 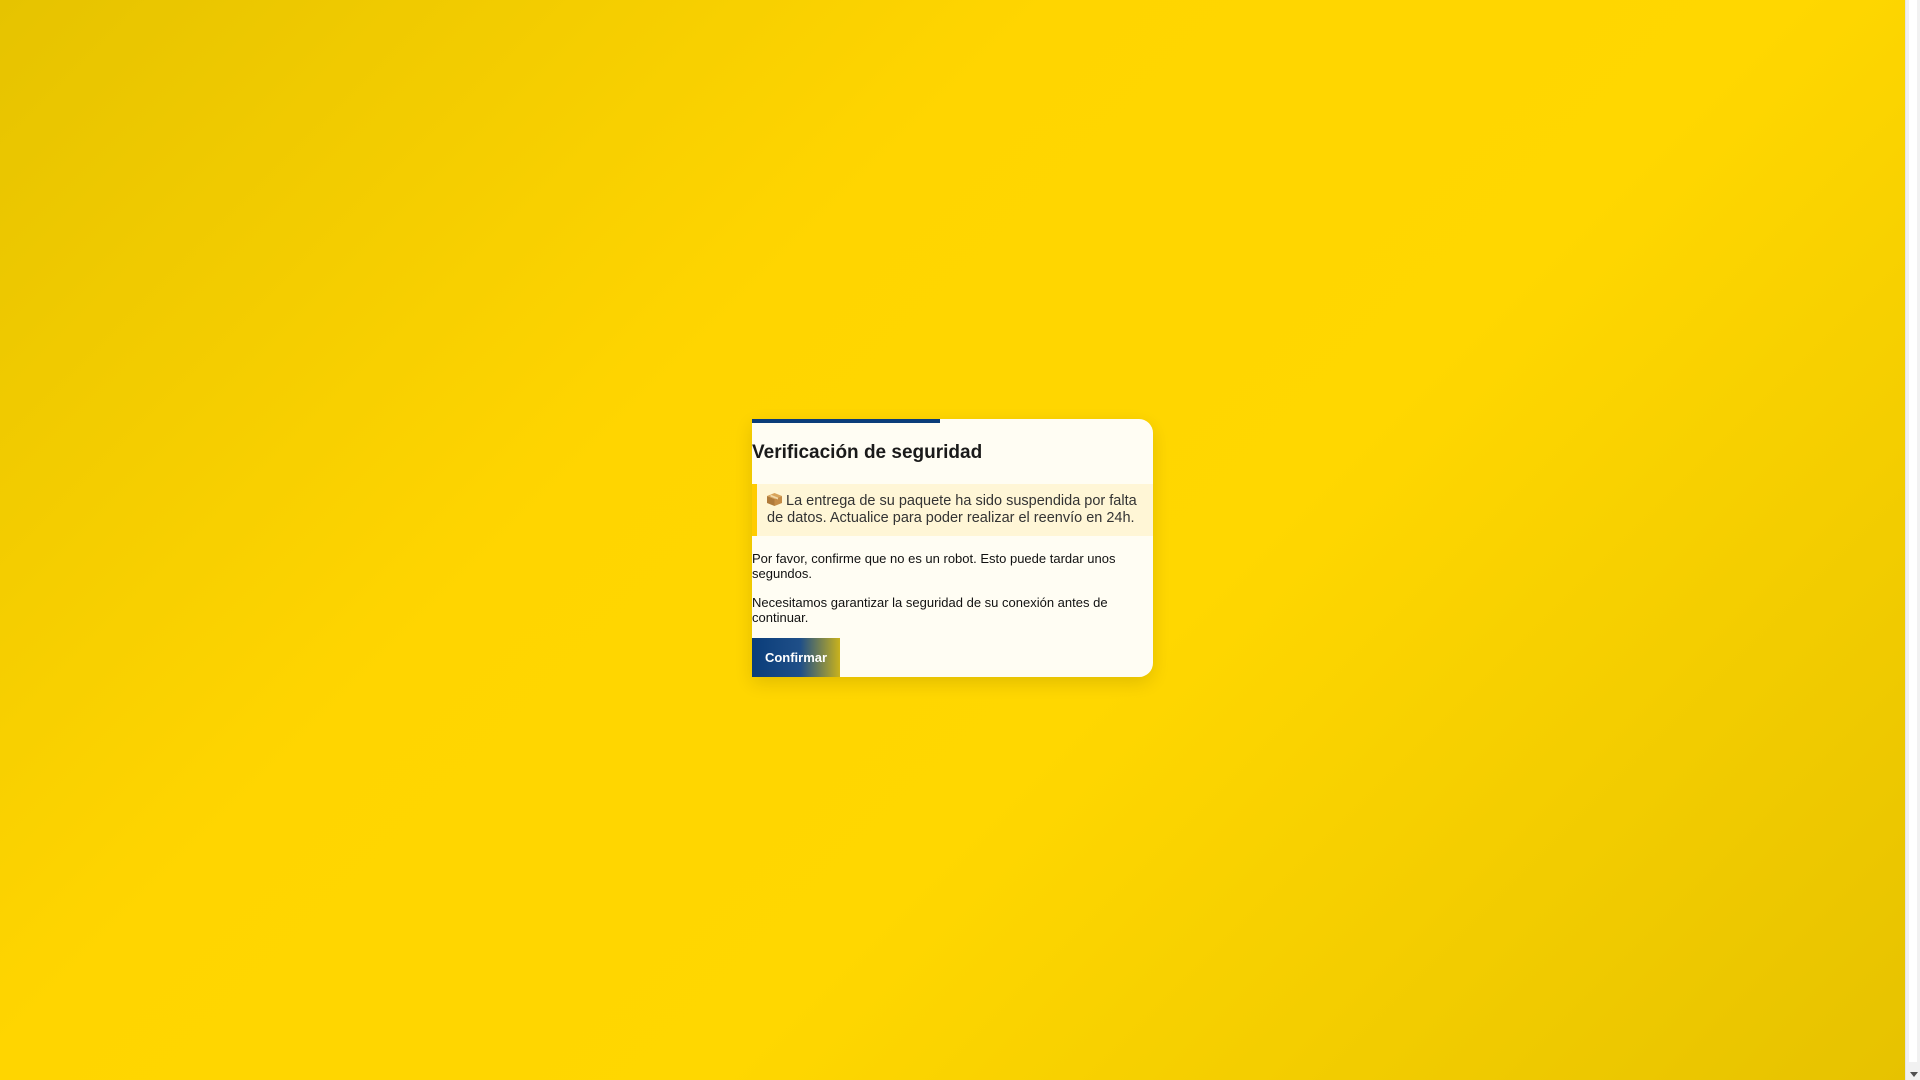 I want to click on scrollbar-thumb, so click(x=1913, y=531).